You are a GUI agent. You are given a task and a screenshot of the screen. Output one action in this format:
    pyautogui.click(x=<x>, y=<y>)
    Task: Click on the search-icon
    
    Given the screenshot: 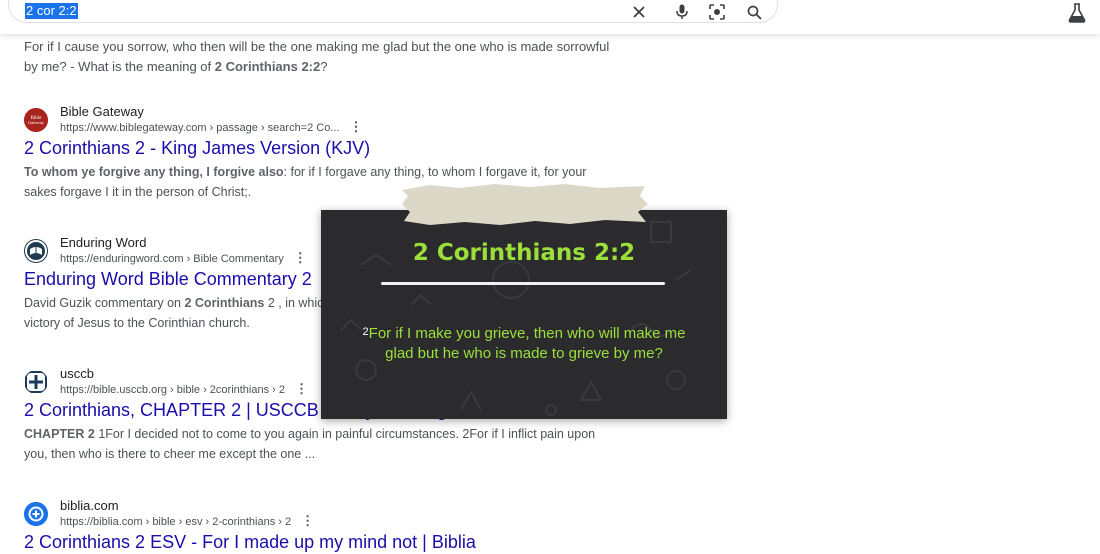 What is the action you would take?
    pyautogui.click(x=754, y=12)
    